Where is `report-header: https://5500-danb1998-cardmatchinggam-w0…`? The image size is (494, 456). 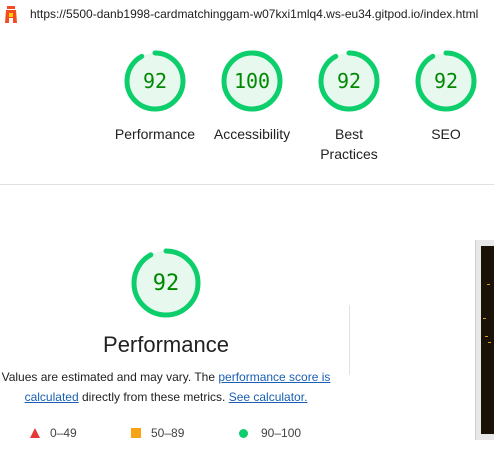
report-header: https://5500-danb1998-cardmatchinggam-w0… is located at coordinates (247, 15).